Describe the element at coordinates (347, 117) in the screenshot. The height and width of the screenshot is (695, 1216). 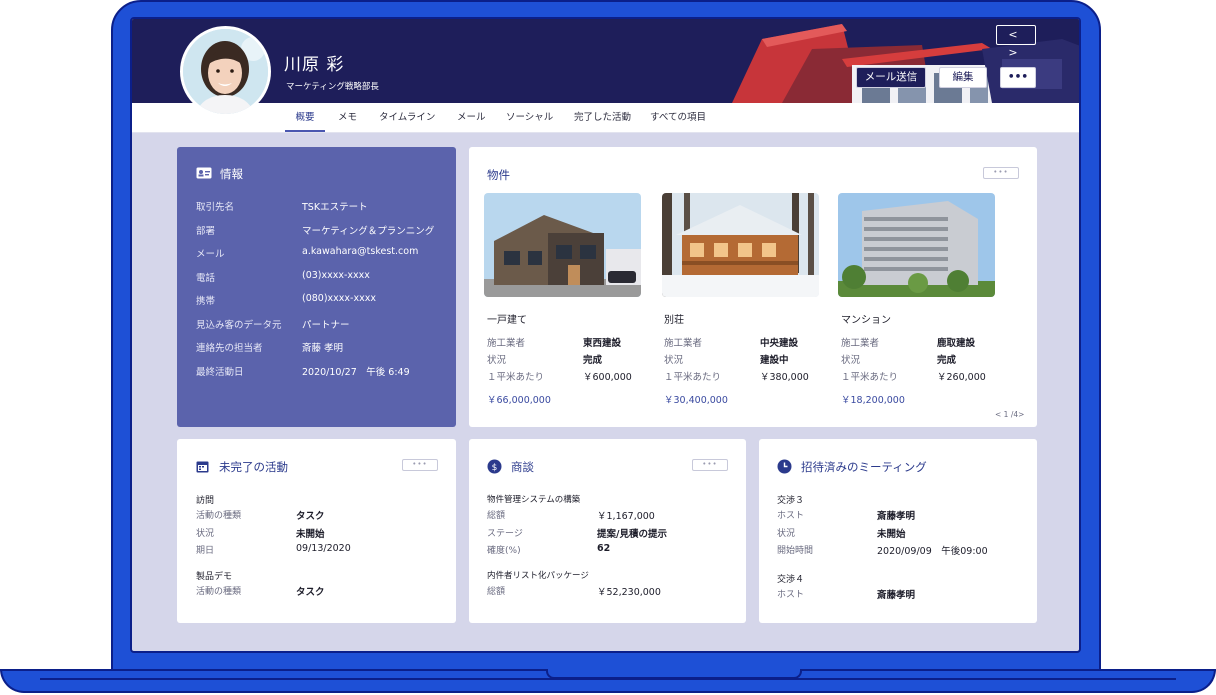
I see `tab-memo: メモ` at that location.